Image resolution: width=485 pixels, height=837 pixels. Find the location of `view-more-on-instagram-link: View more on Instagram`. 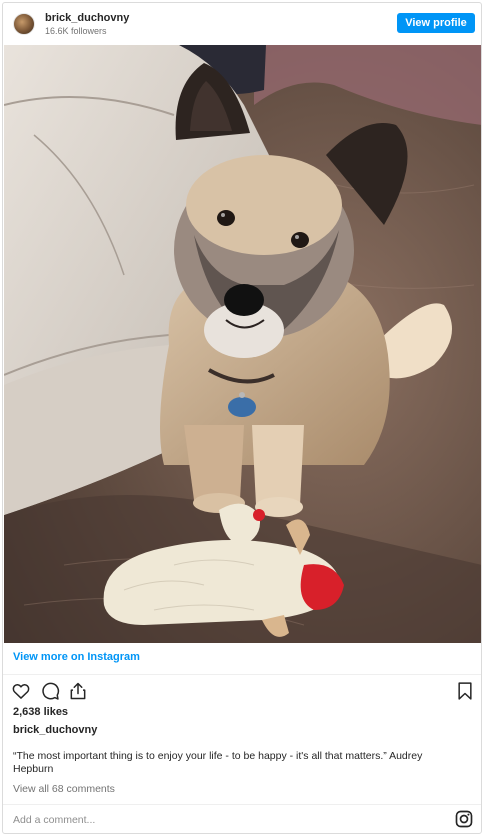

view-more-on-instagram-link: View more on Instagram is located at coordinates (76, 657).